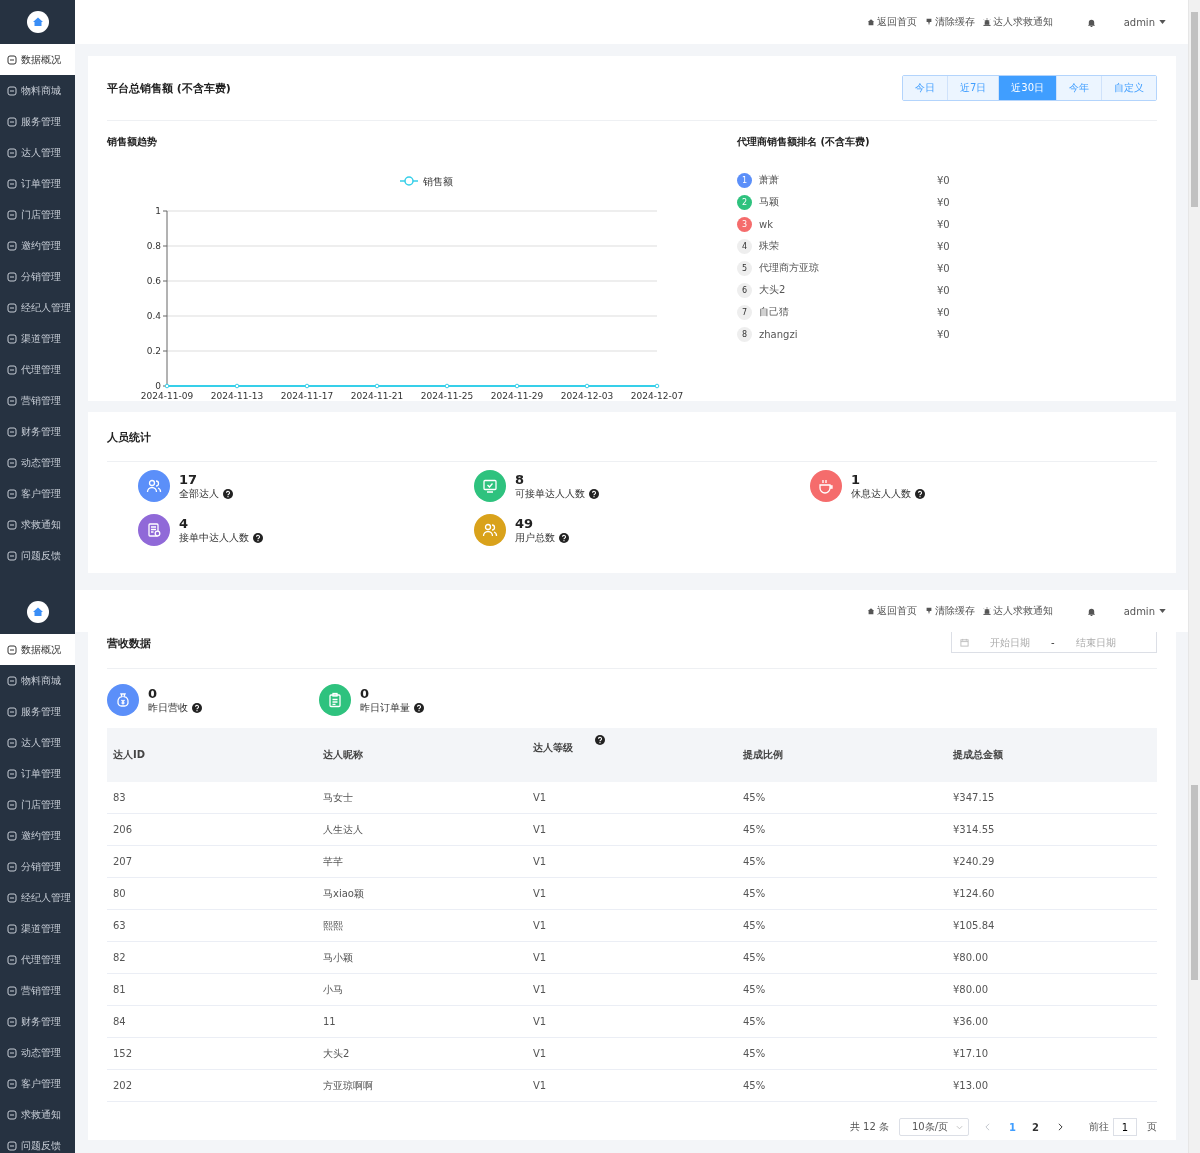 This screenshot has height=1153, width=1200. What do you see at coordinates (212, 1053) in the screenshot?
I see `table-cell: 152` at bounding box center [212, 1053].